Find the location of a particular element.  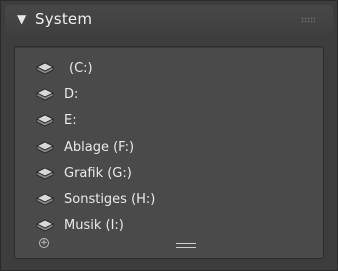

list-item: (C:) is located at coordinates (169, 69).